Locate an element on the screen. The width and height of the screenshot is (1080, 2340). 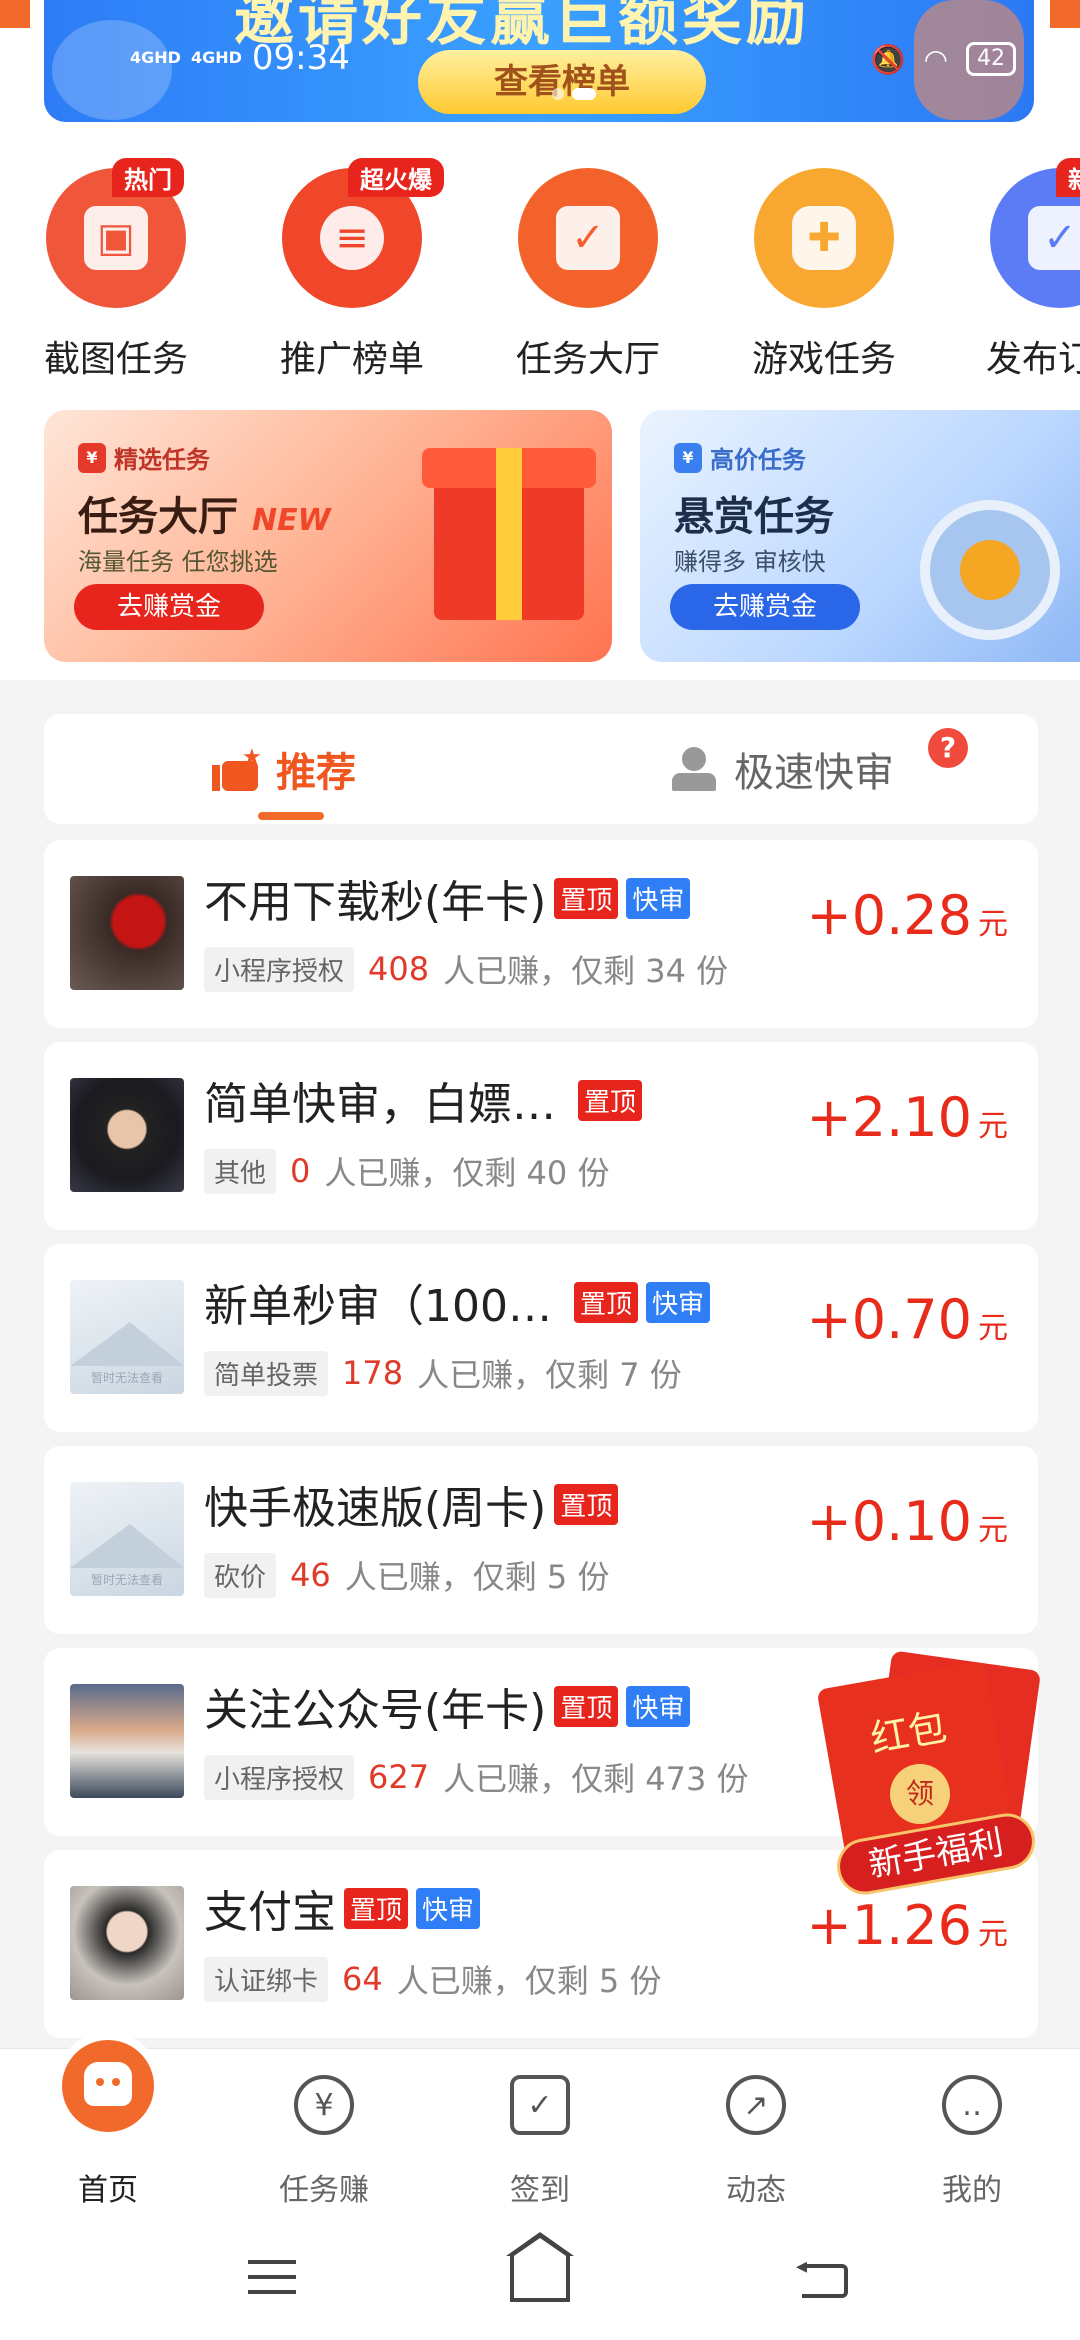
tab-indicator is located at coordinates (291, 816).